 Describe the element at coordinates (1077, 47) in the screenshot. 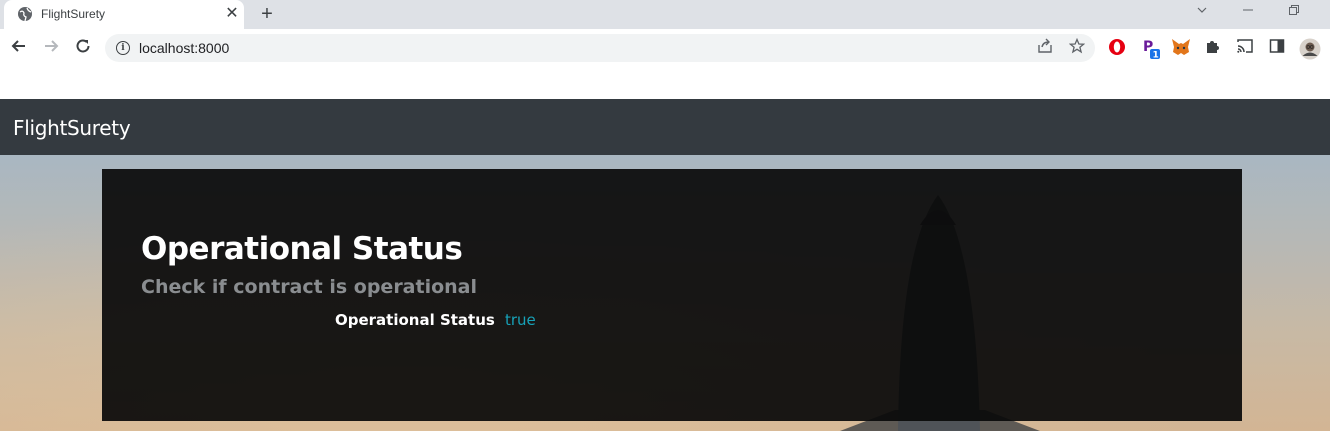

I see `star-icon` at that location.